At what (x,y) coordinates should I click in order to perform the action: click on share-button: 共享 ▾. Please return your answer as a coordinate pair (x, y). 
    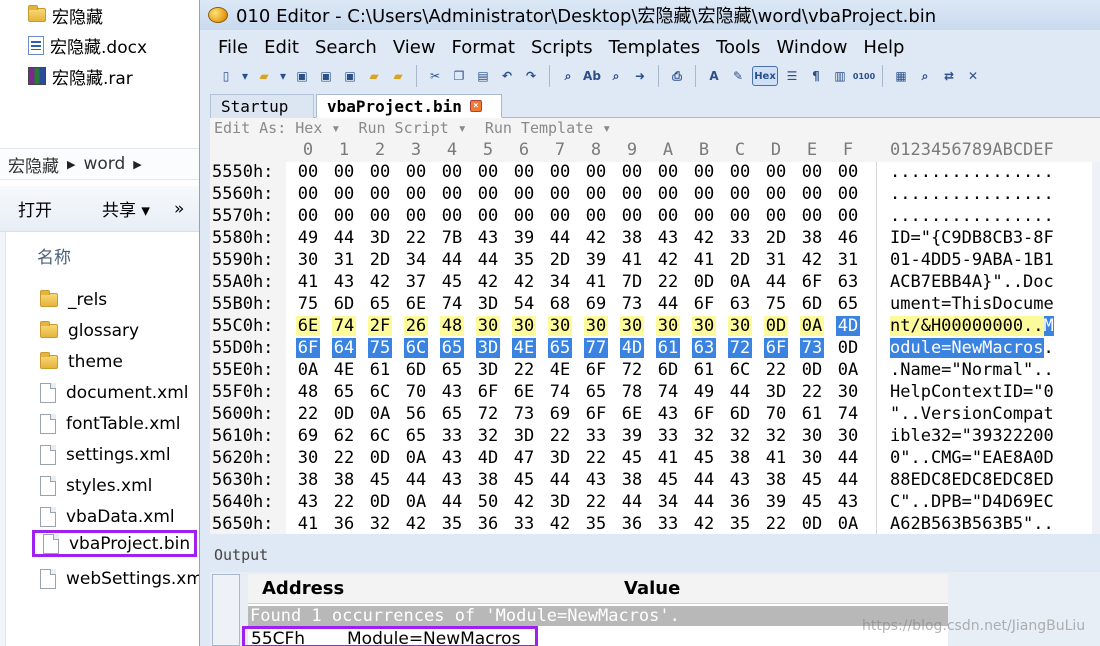
    Looking at the image, I should click on (126, 208).